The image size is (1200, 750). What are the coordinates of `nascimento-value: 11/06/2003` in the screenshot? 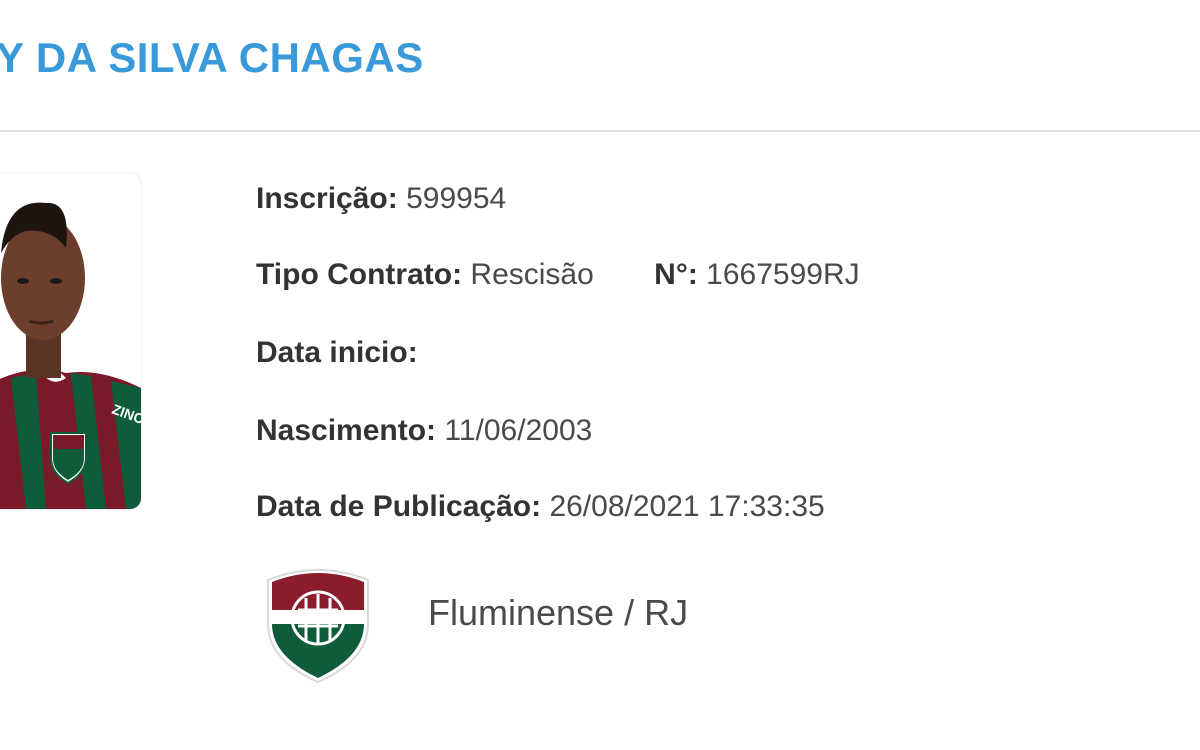 It's located at (518, 430).